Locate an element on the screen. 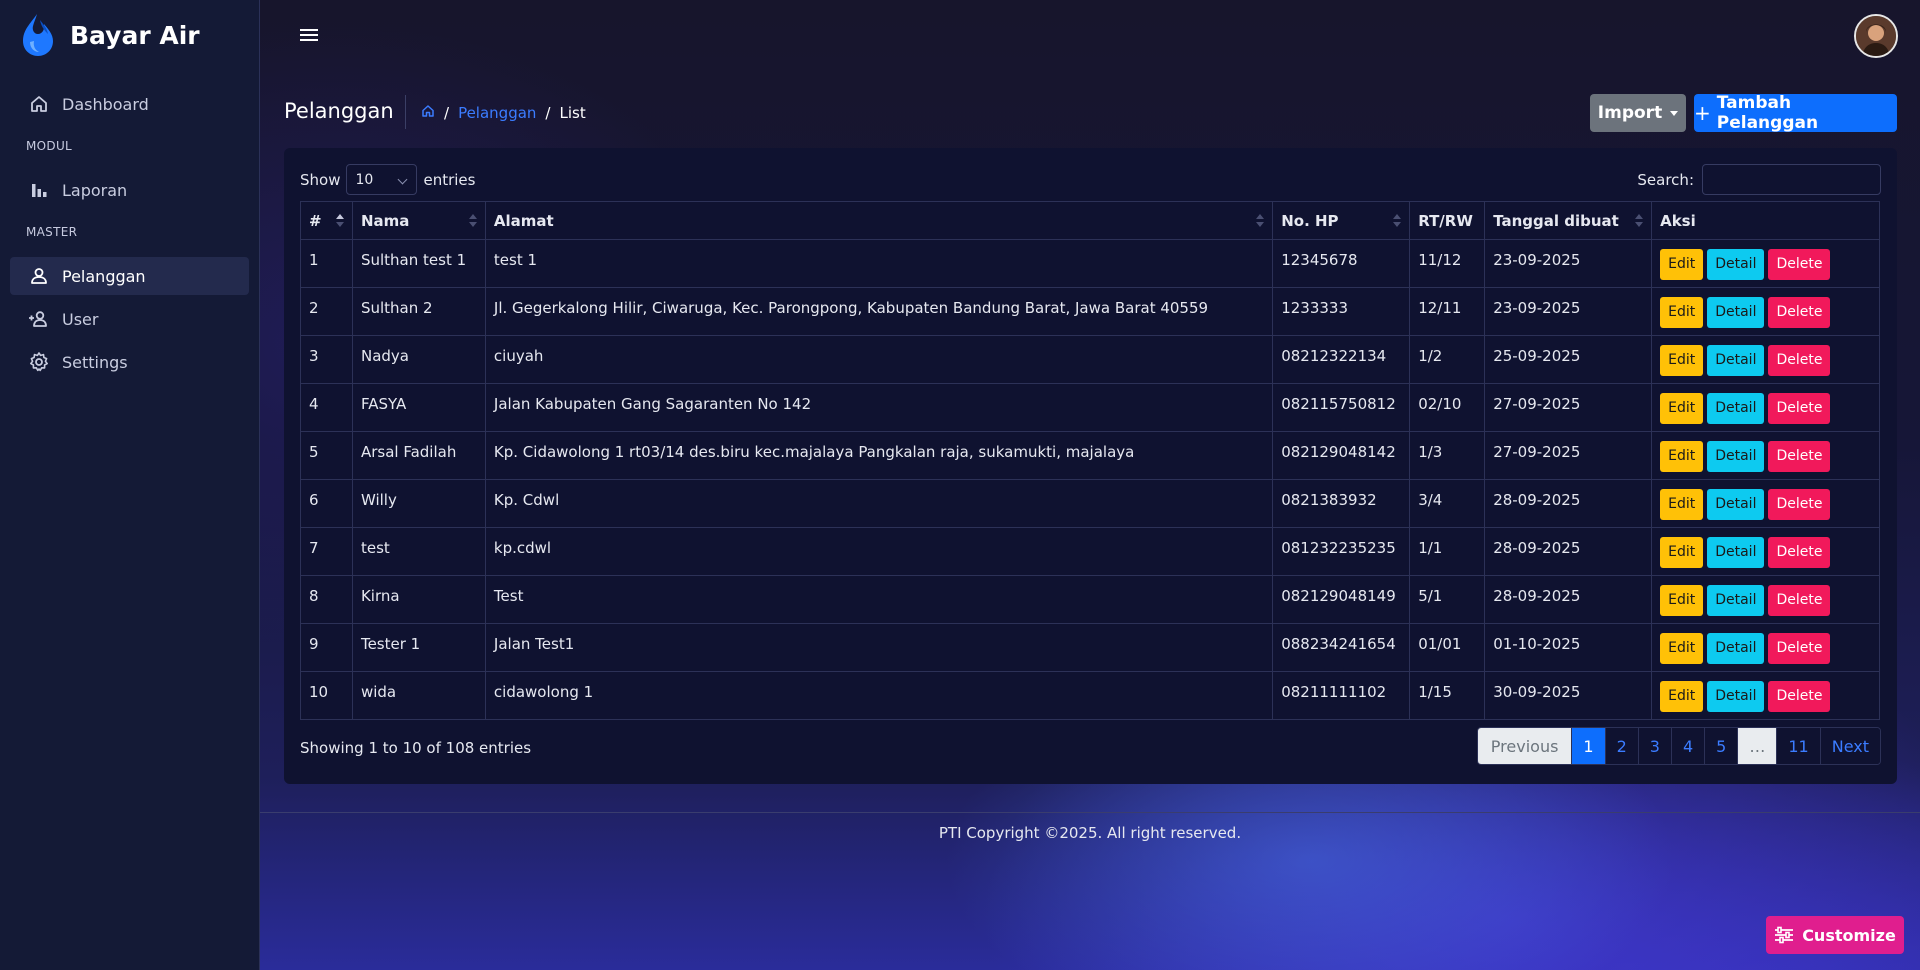 Image resolution: width=1920 pixels, height=970 pixels. pagination-info: Showing 1 to 10 of 108 entries is located at coordinates (416, 748).